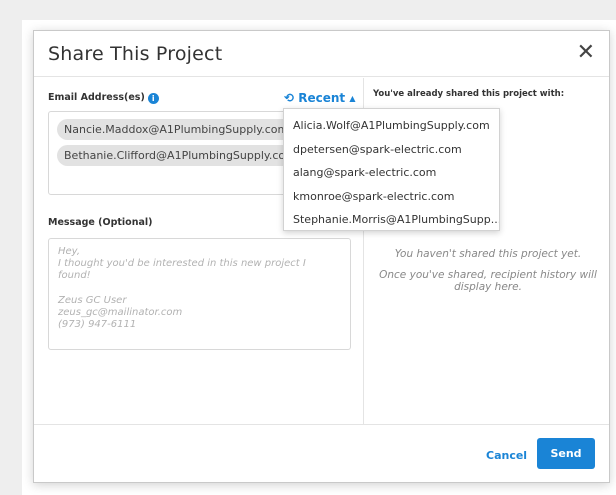  I want to click on modal-title: Share This Project, so click(135, 54).